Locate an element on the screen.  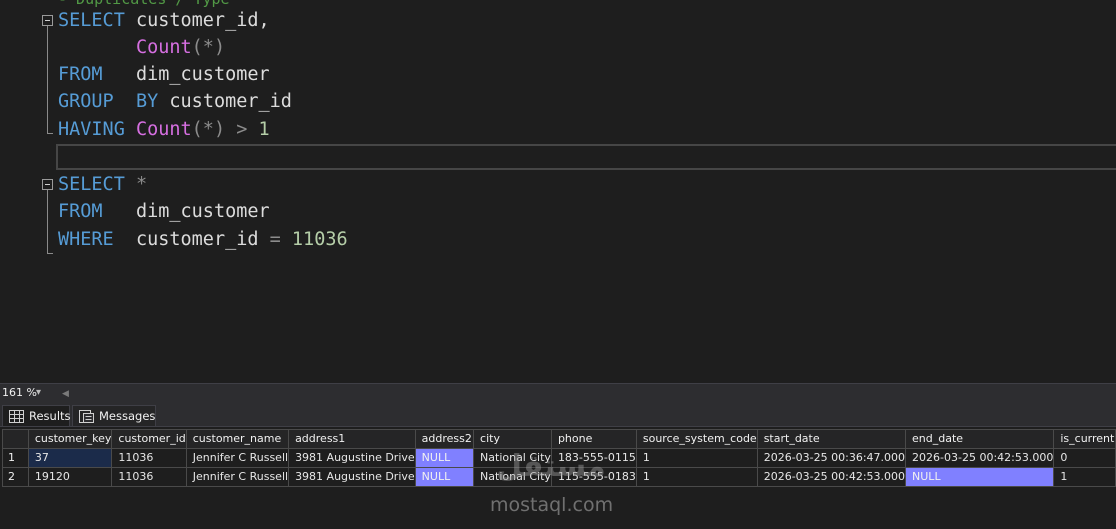
cell: 37 is located at coordinates (70, 458).